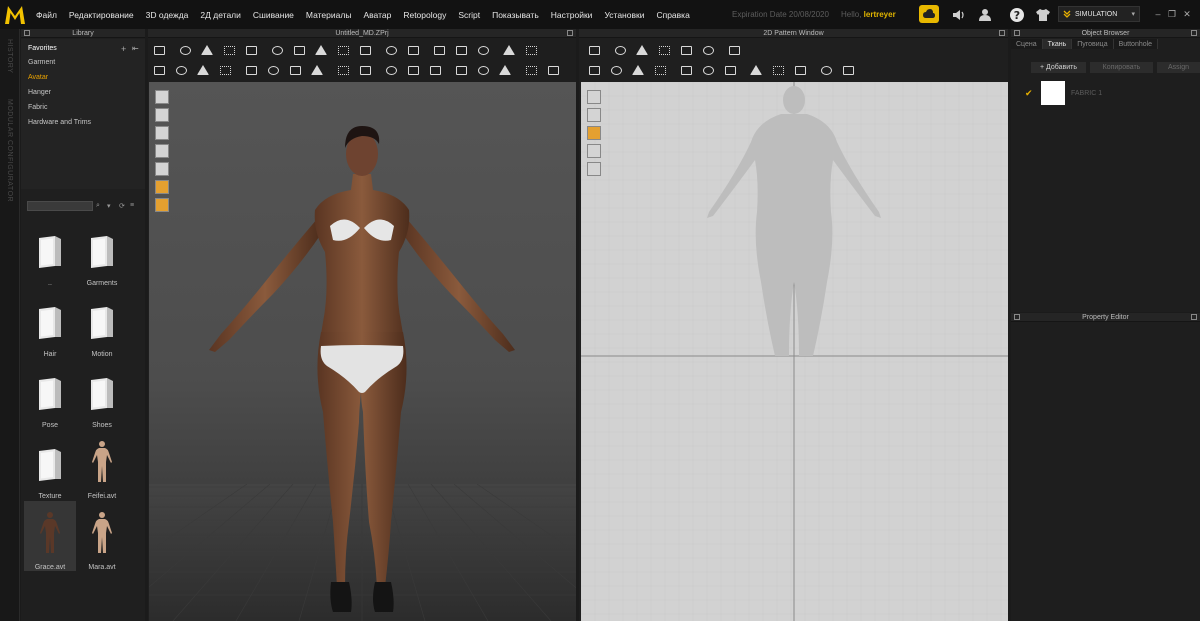  What do you see at coordinates (1057, 44) in the screenshot?
I see `tab-fabric: Ткань` at bounding box center [1057, 44].